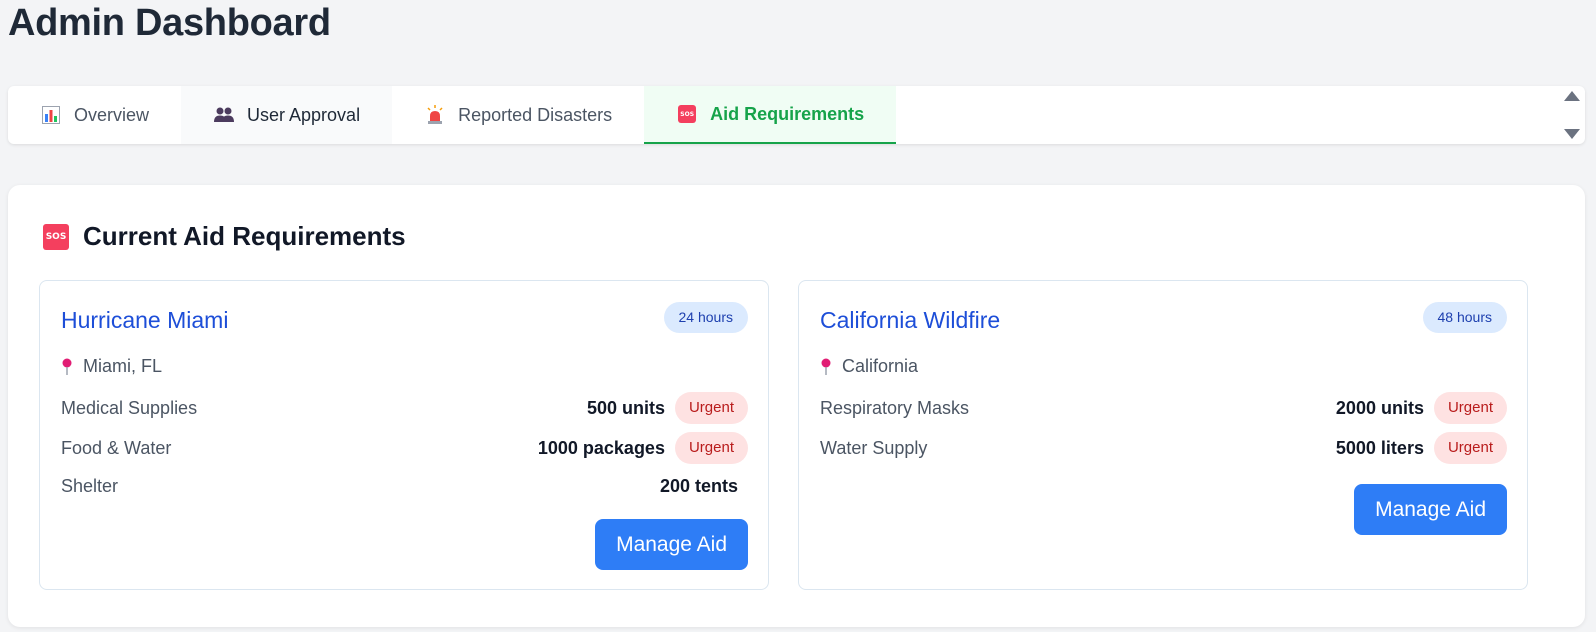  Describe the element at coordinates (625, 407) in the screenshot. I see `requirement-quantity: 500 units` at that location.